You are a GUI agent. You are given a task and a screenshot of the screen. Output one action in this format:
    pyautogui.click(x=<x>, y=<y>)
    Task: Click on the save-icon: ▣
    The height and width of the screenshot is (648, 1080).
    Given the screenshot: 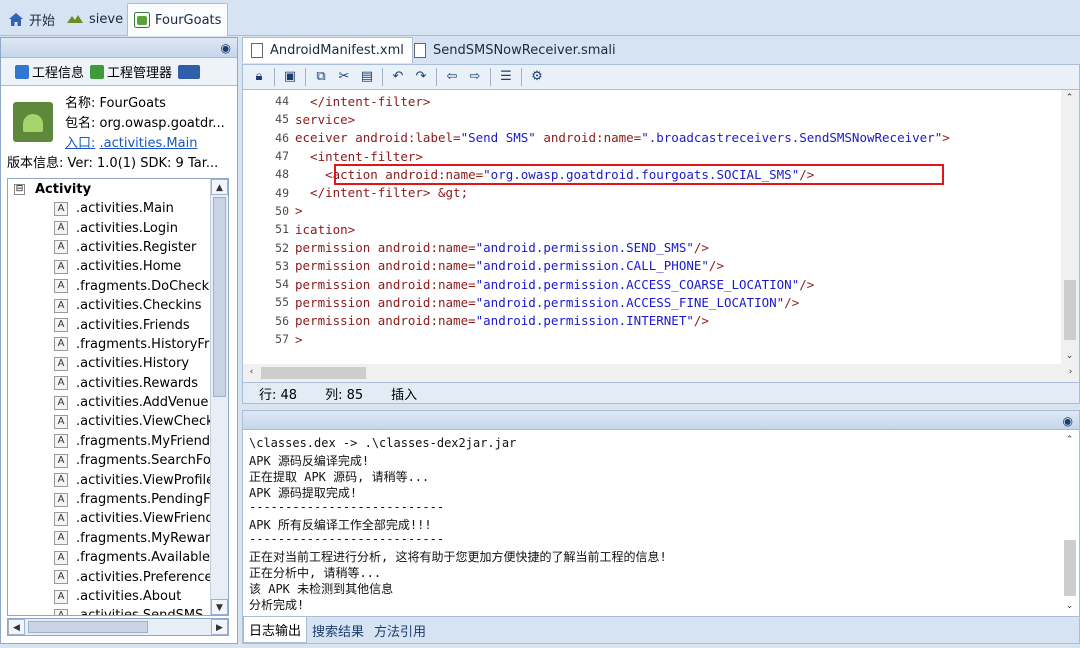 What is the action you would take?
    pyautogui.click(x=290, y=77)
    